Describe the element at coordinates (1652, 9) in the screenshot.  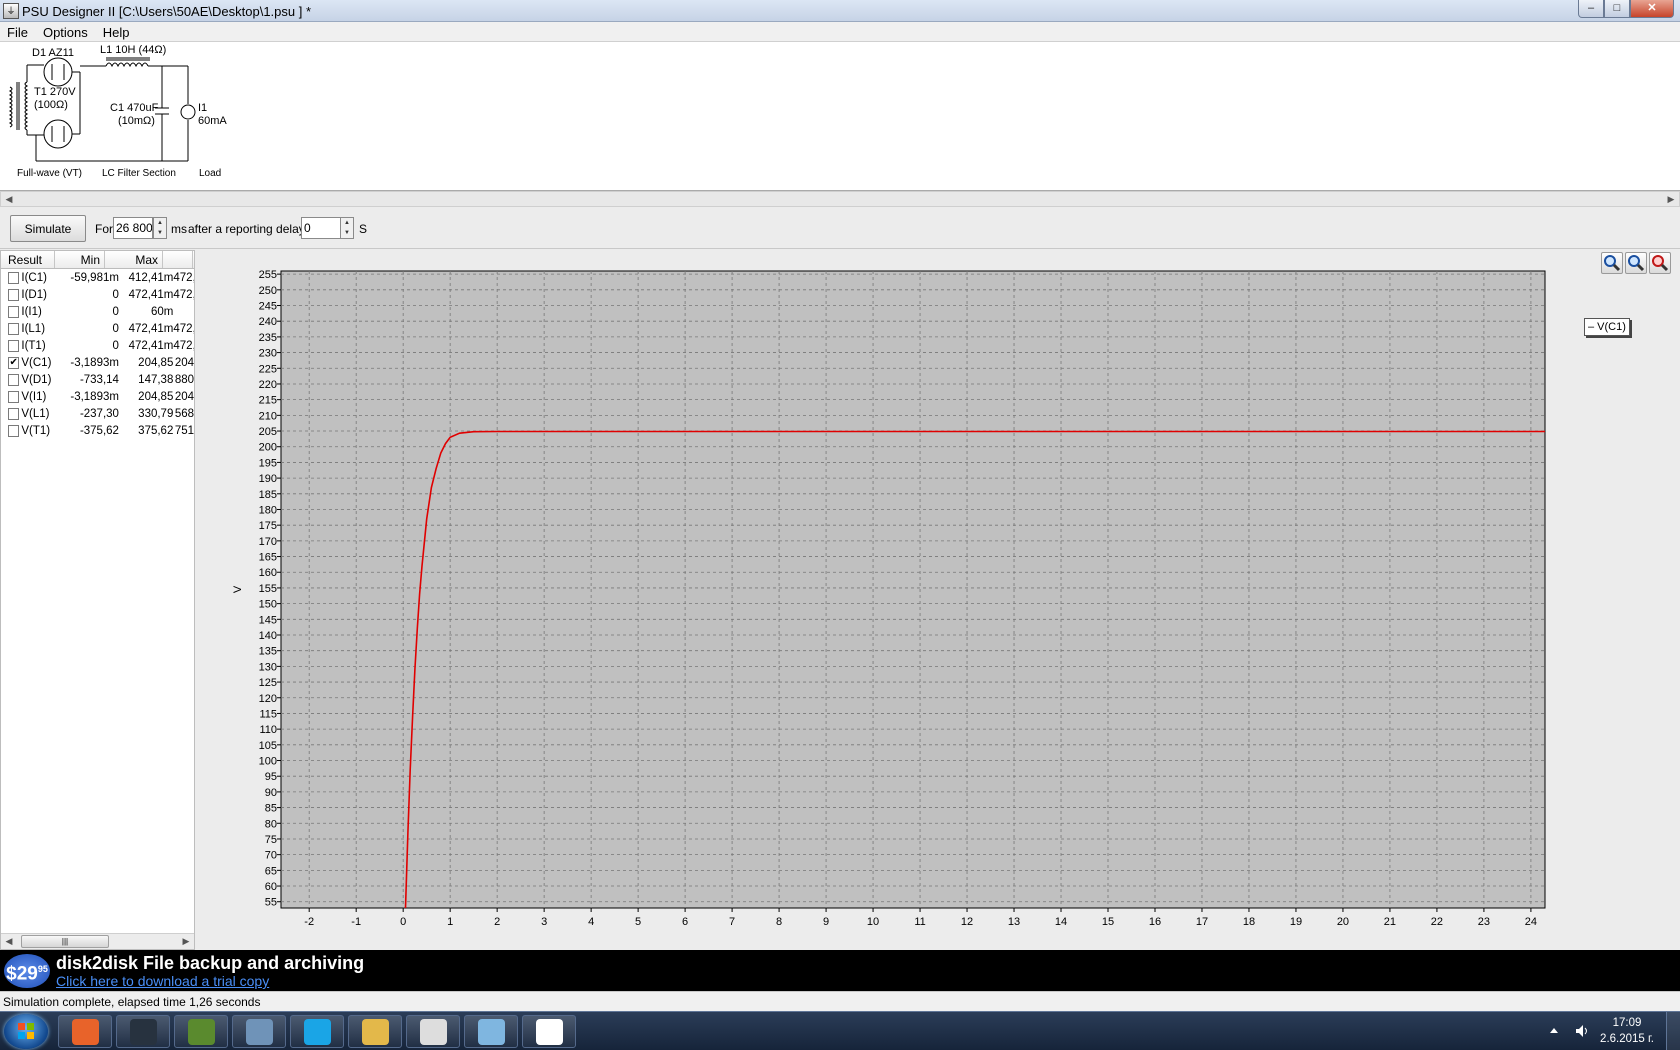
I see `close-button: ✕` at that location.